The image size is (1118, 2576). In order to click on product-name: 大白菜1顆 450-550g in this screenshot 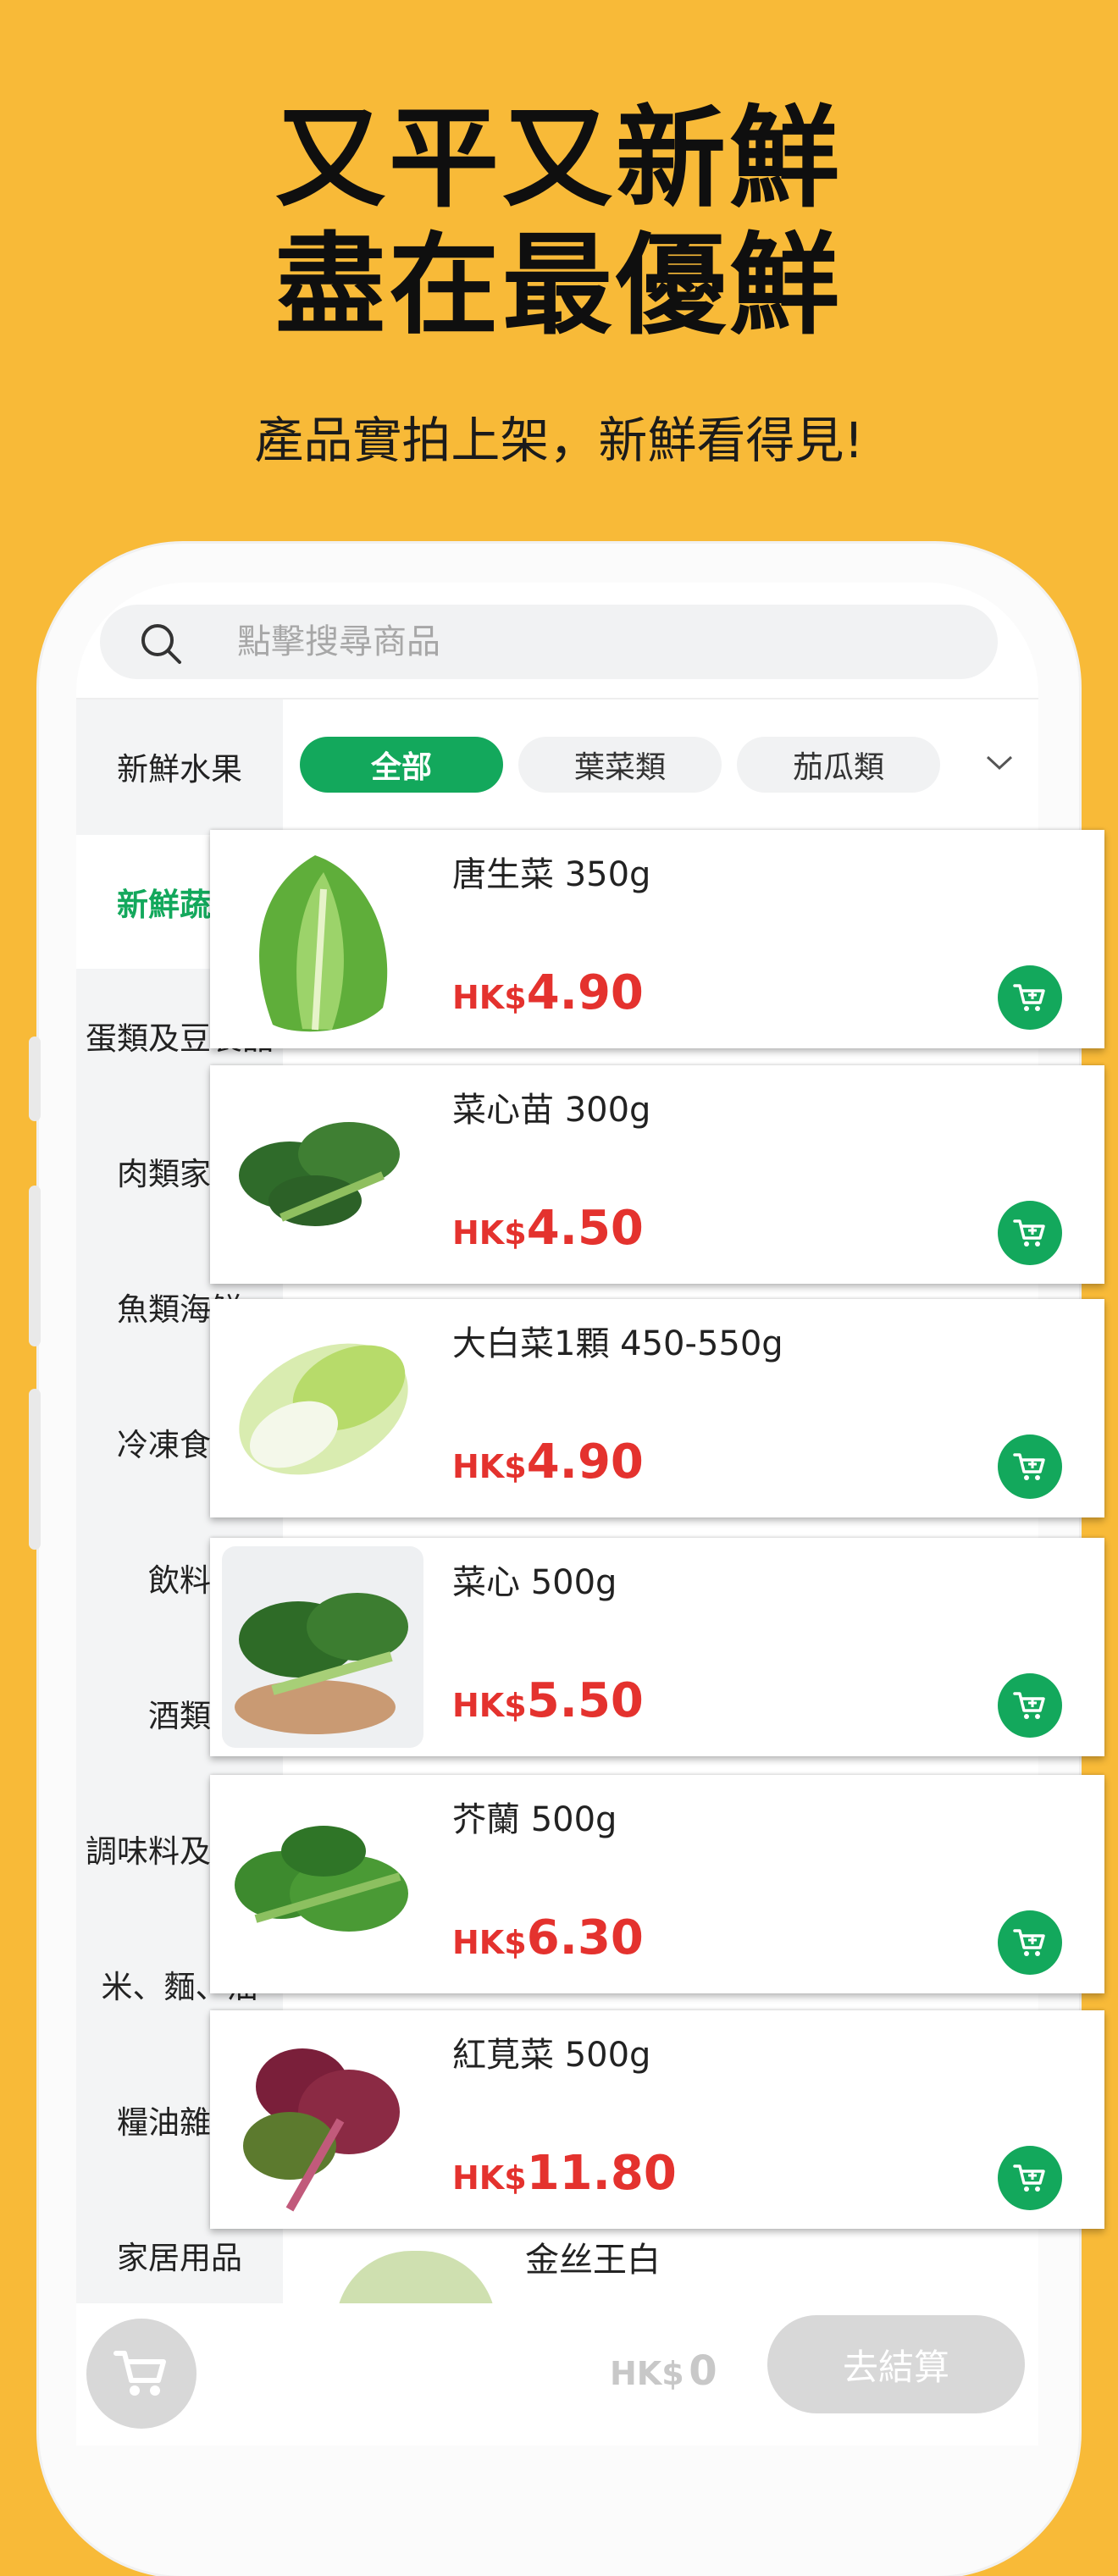, I will do `click(617, 1343)`.